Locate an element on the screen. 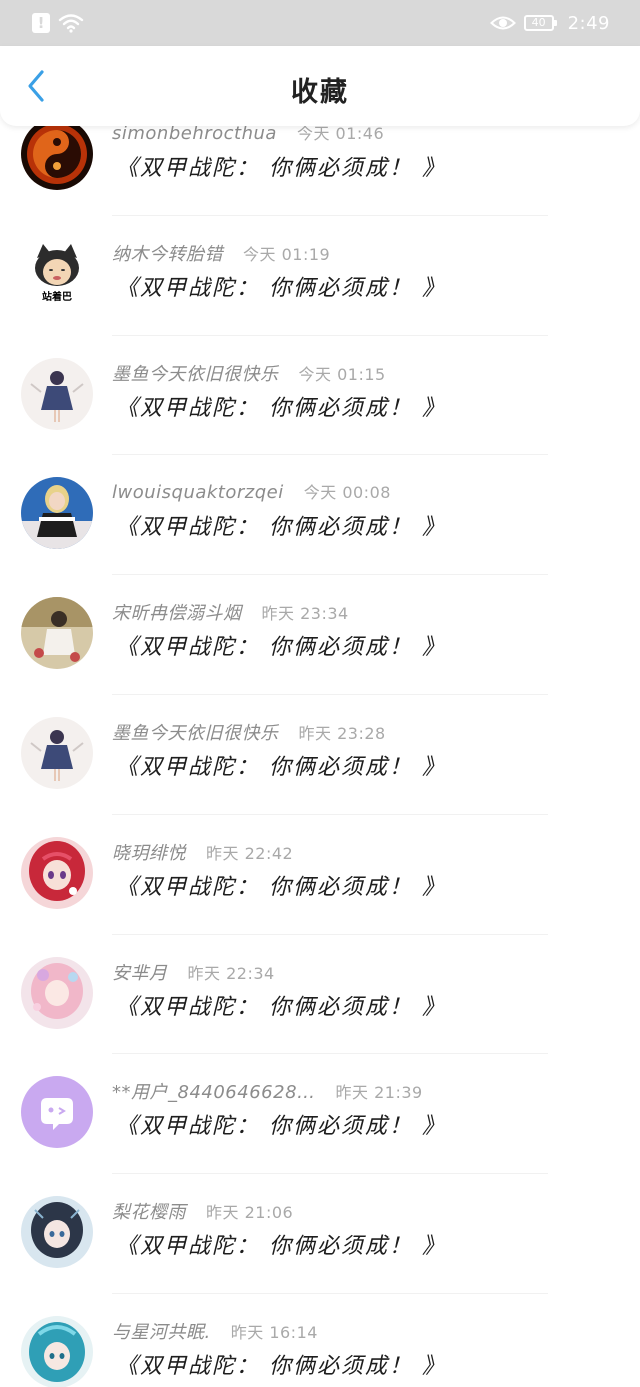 The height and width of the screenshot is (1387, 640). favorite-item: lwouisquaktorzqei 今天 00:08 《双甲战陀： 你俩必须成！ 》 is located at coordinates (320, 515).